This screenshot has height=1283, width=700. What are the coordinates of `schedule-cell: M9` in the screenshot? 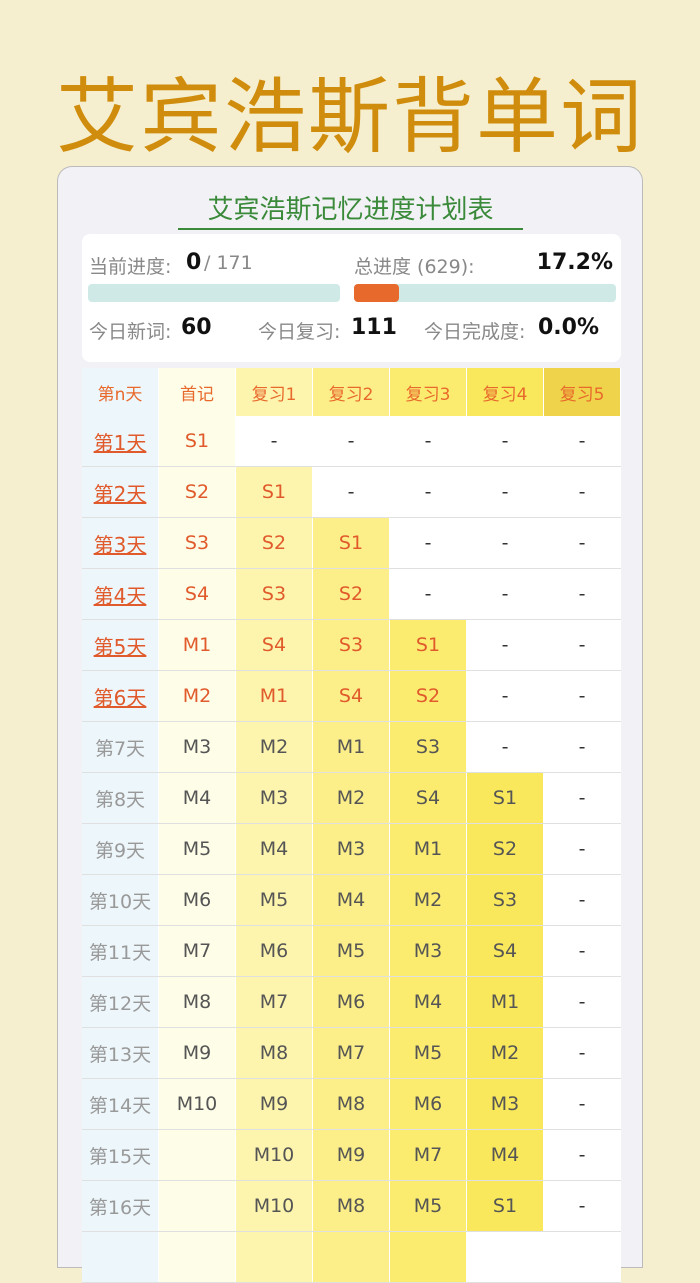 It's located at (197, 1053).